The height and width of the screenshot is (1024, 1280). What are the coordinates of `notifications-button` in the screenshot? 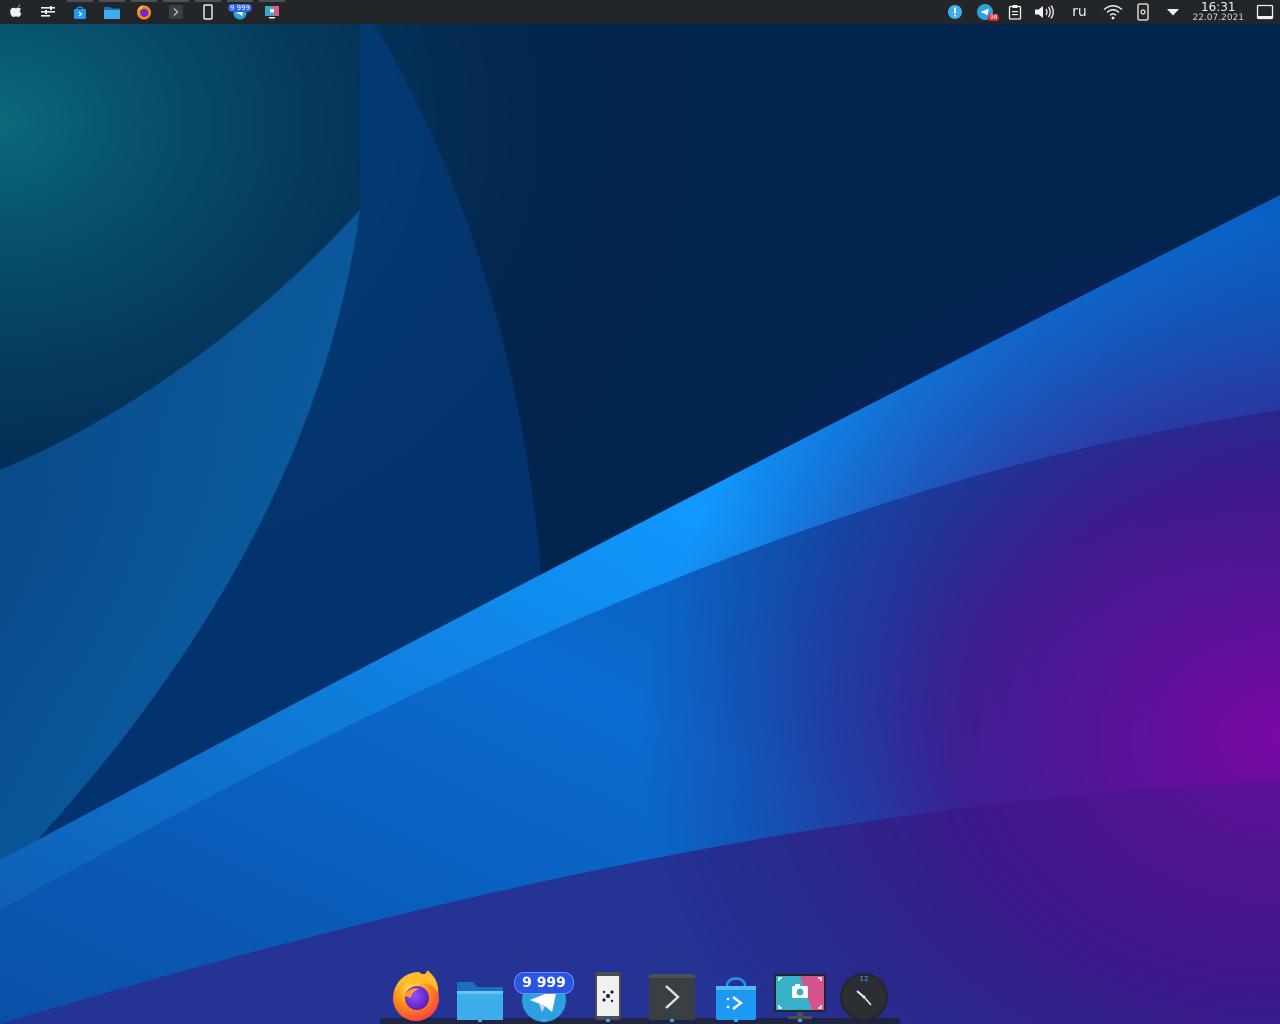 It's located at (955, 12).